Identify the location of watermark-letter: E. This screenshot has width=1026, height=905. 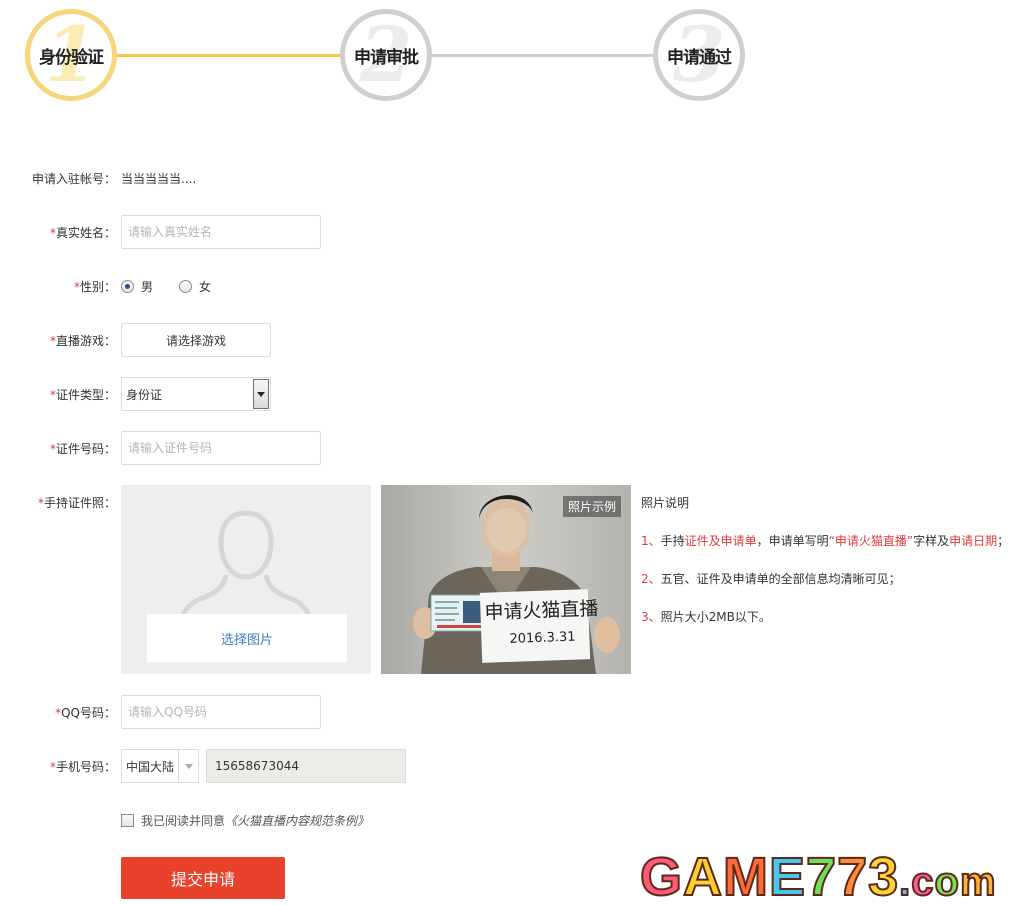
(787, 876).